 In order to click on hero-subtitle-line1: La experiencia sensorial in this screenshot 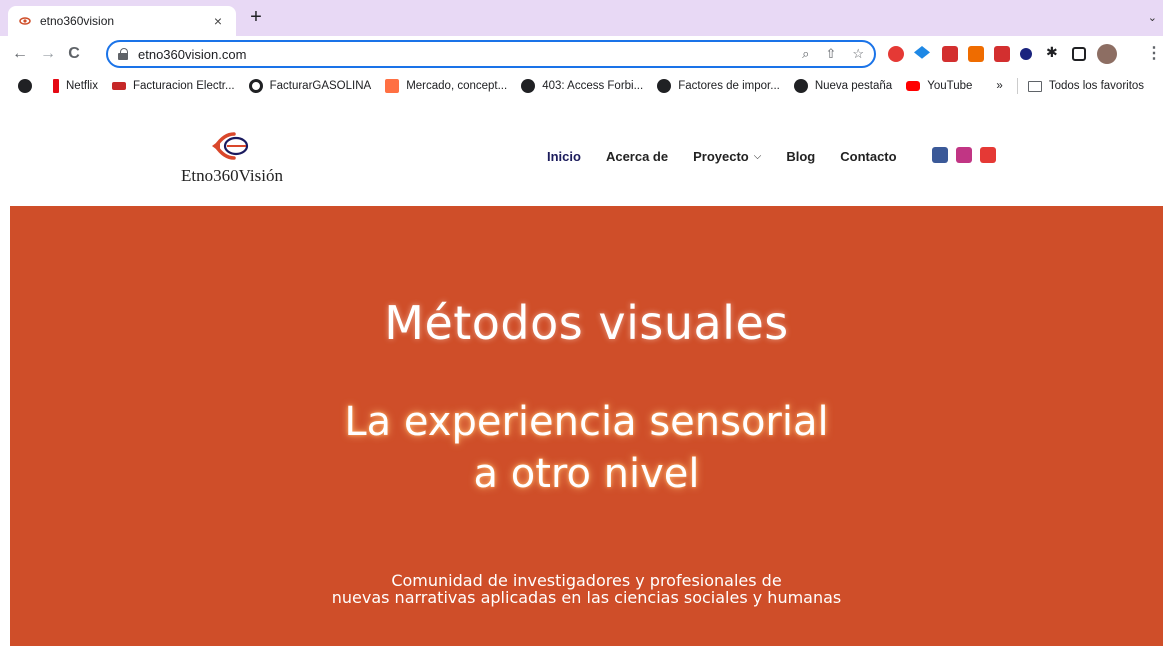, I will do `click(586, 422)`.